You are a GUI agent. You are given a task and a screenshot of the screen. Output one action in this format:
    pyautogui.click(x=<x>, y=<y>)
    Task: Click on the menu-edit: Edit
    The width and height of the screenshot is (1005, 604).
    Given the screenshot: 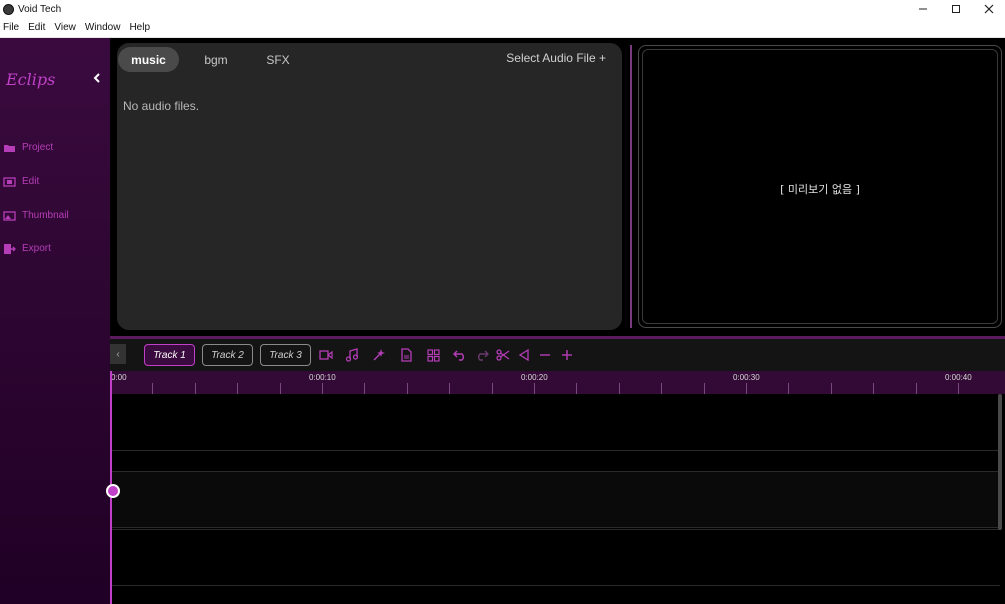 What is the action you would take?
    pyautogui.click(x=37, y=27)
    